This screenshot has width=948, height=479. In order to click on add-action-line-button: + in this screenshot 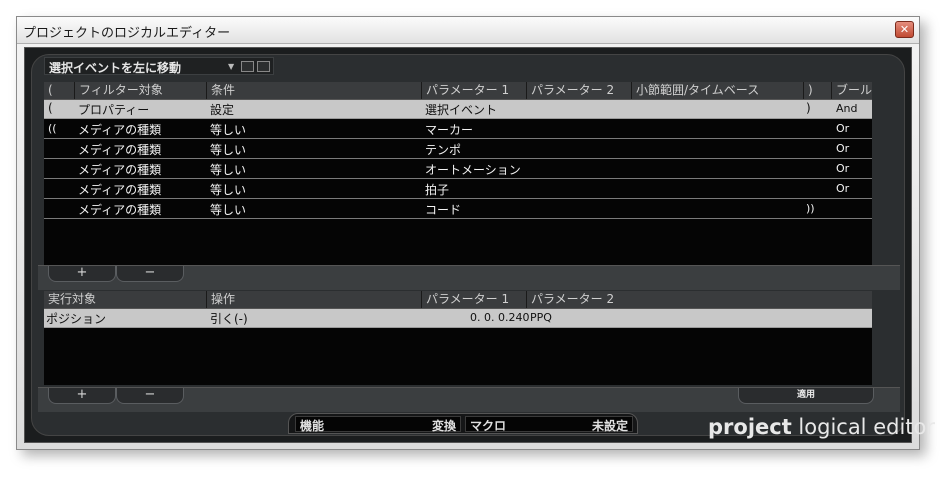, I will do `click(82, 396)`.